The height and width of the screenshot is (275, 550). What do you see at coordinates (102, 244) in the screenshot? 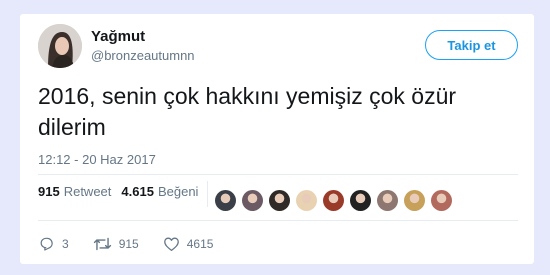
I see `retweet-icon` at bounding box center [102, 244].